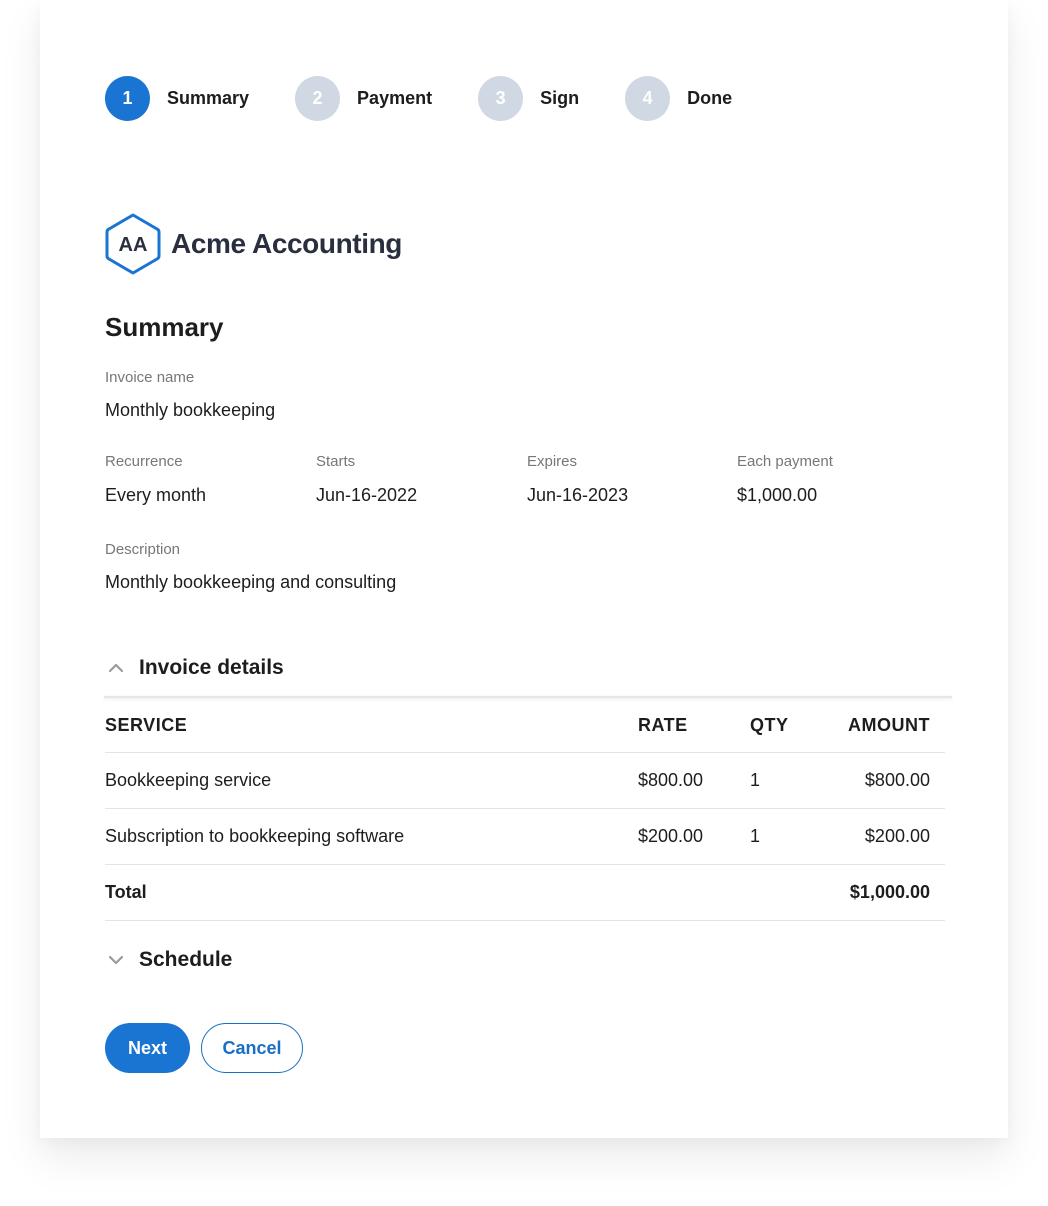  I want to click on progress-stepper: 1 Summary 2 Payment 3 Sign 4 Done, so click(441, 98).